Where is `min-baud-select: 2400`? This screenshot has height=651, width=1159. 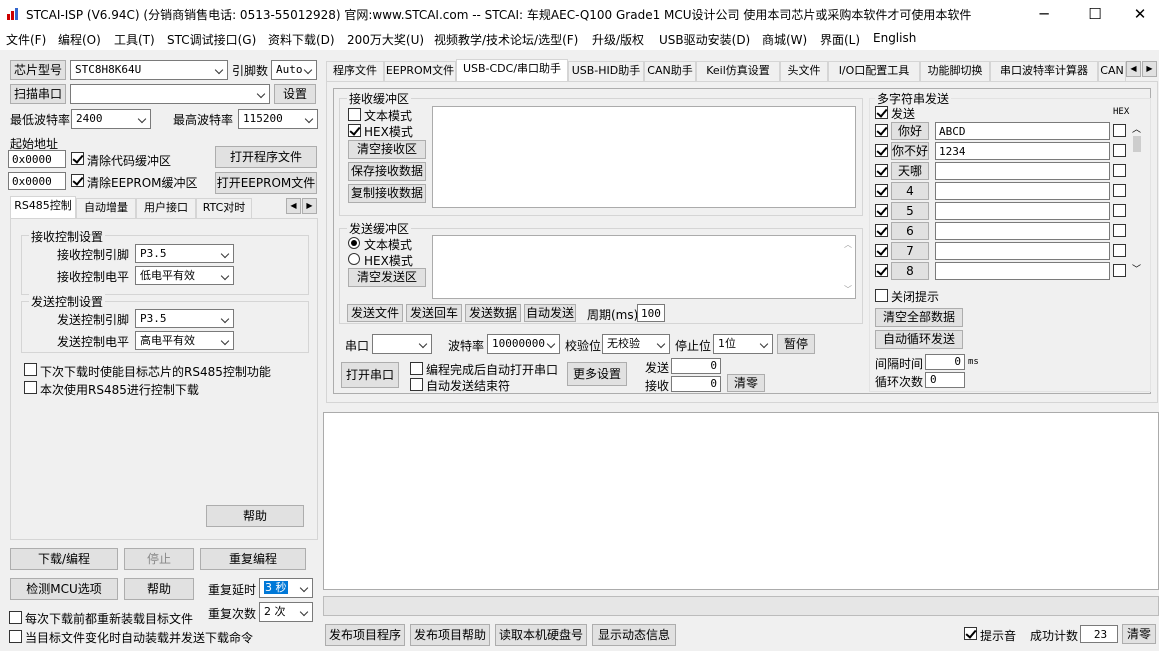 min-baud-select: 2400 is located at coordinates (111, 119).